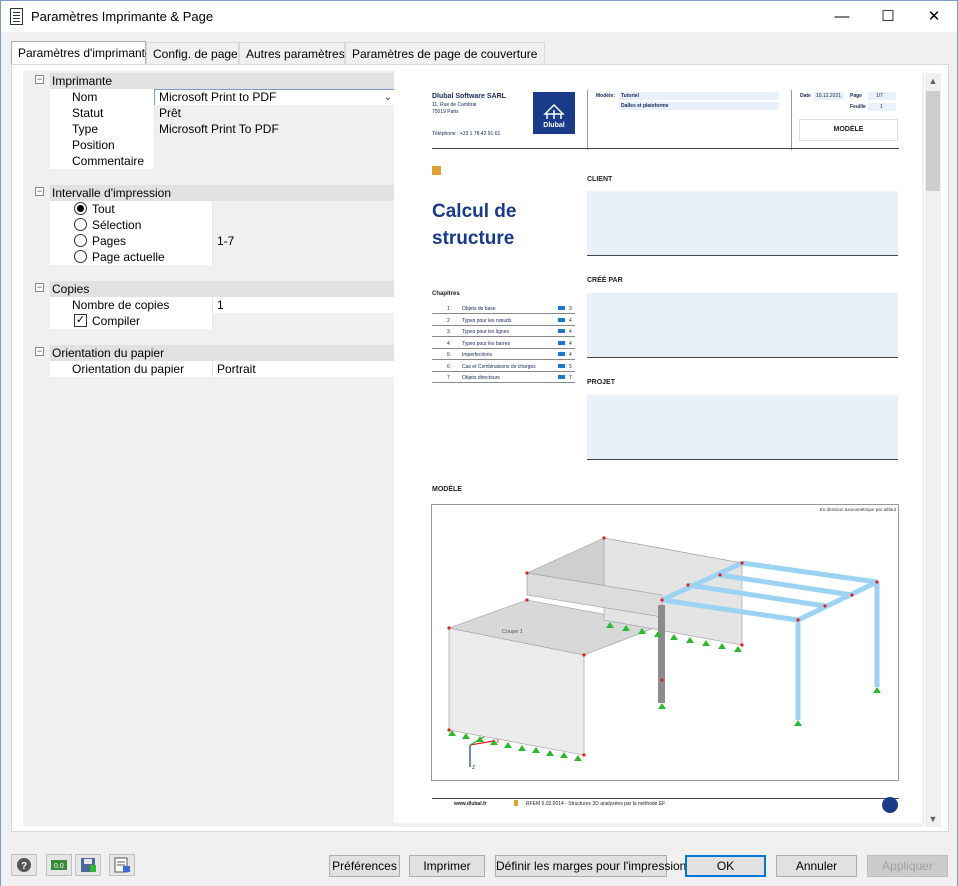 This screenshot has width=958, height=886. Describe the element at coordinates (448, 378) in the screenshot. I see `chapter-number: 7` at that location.